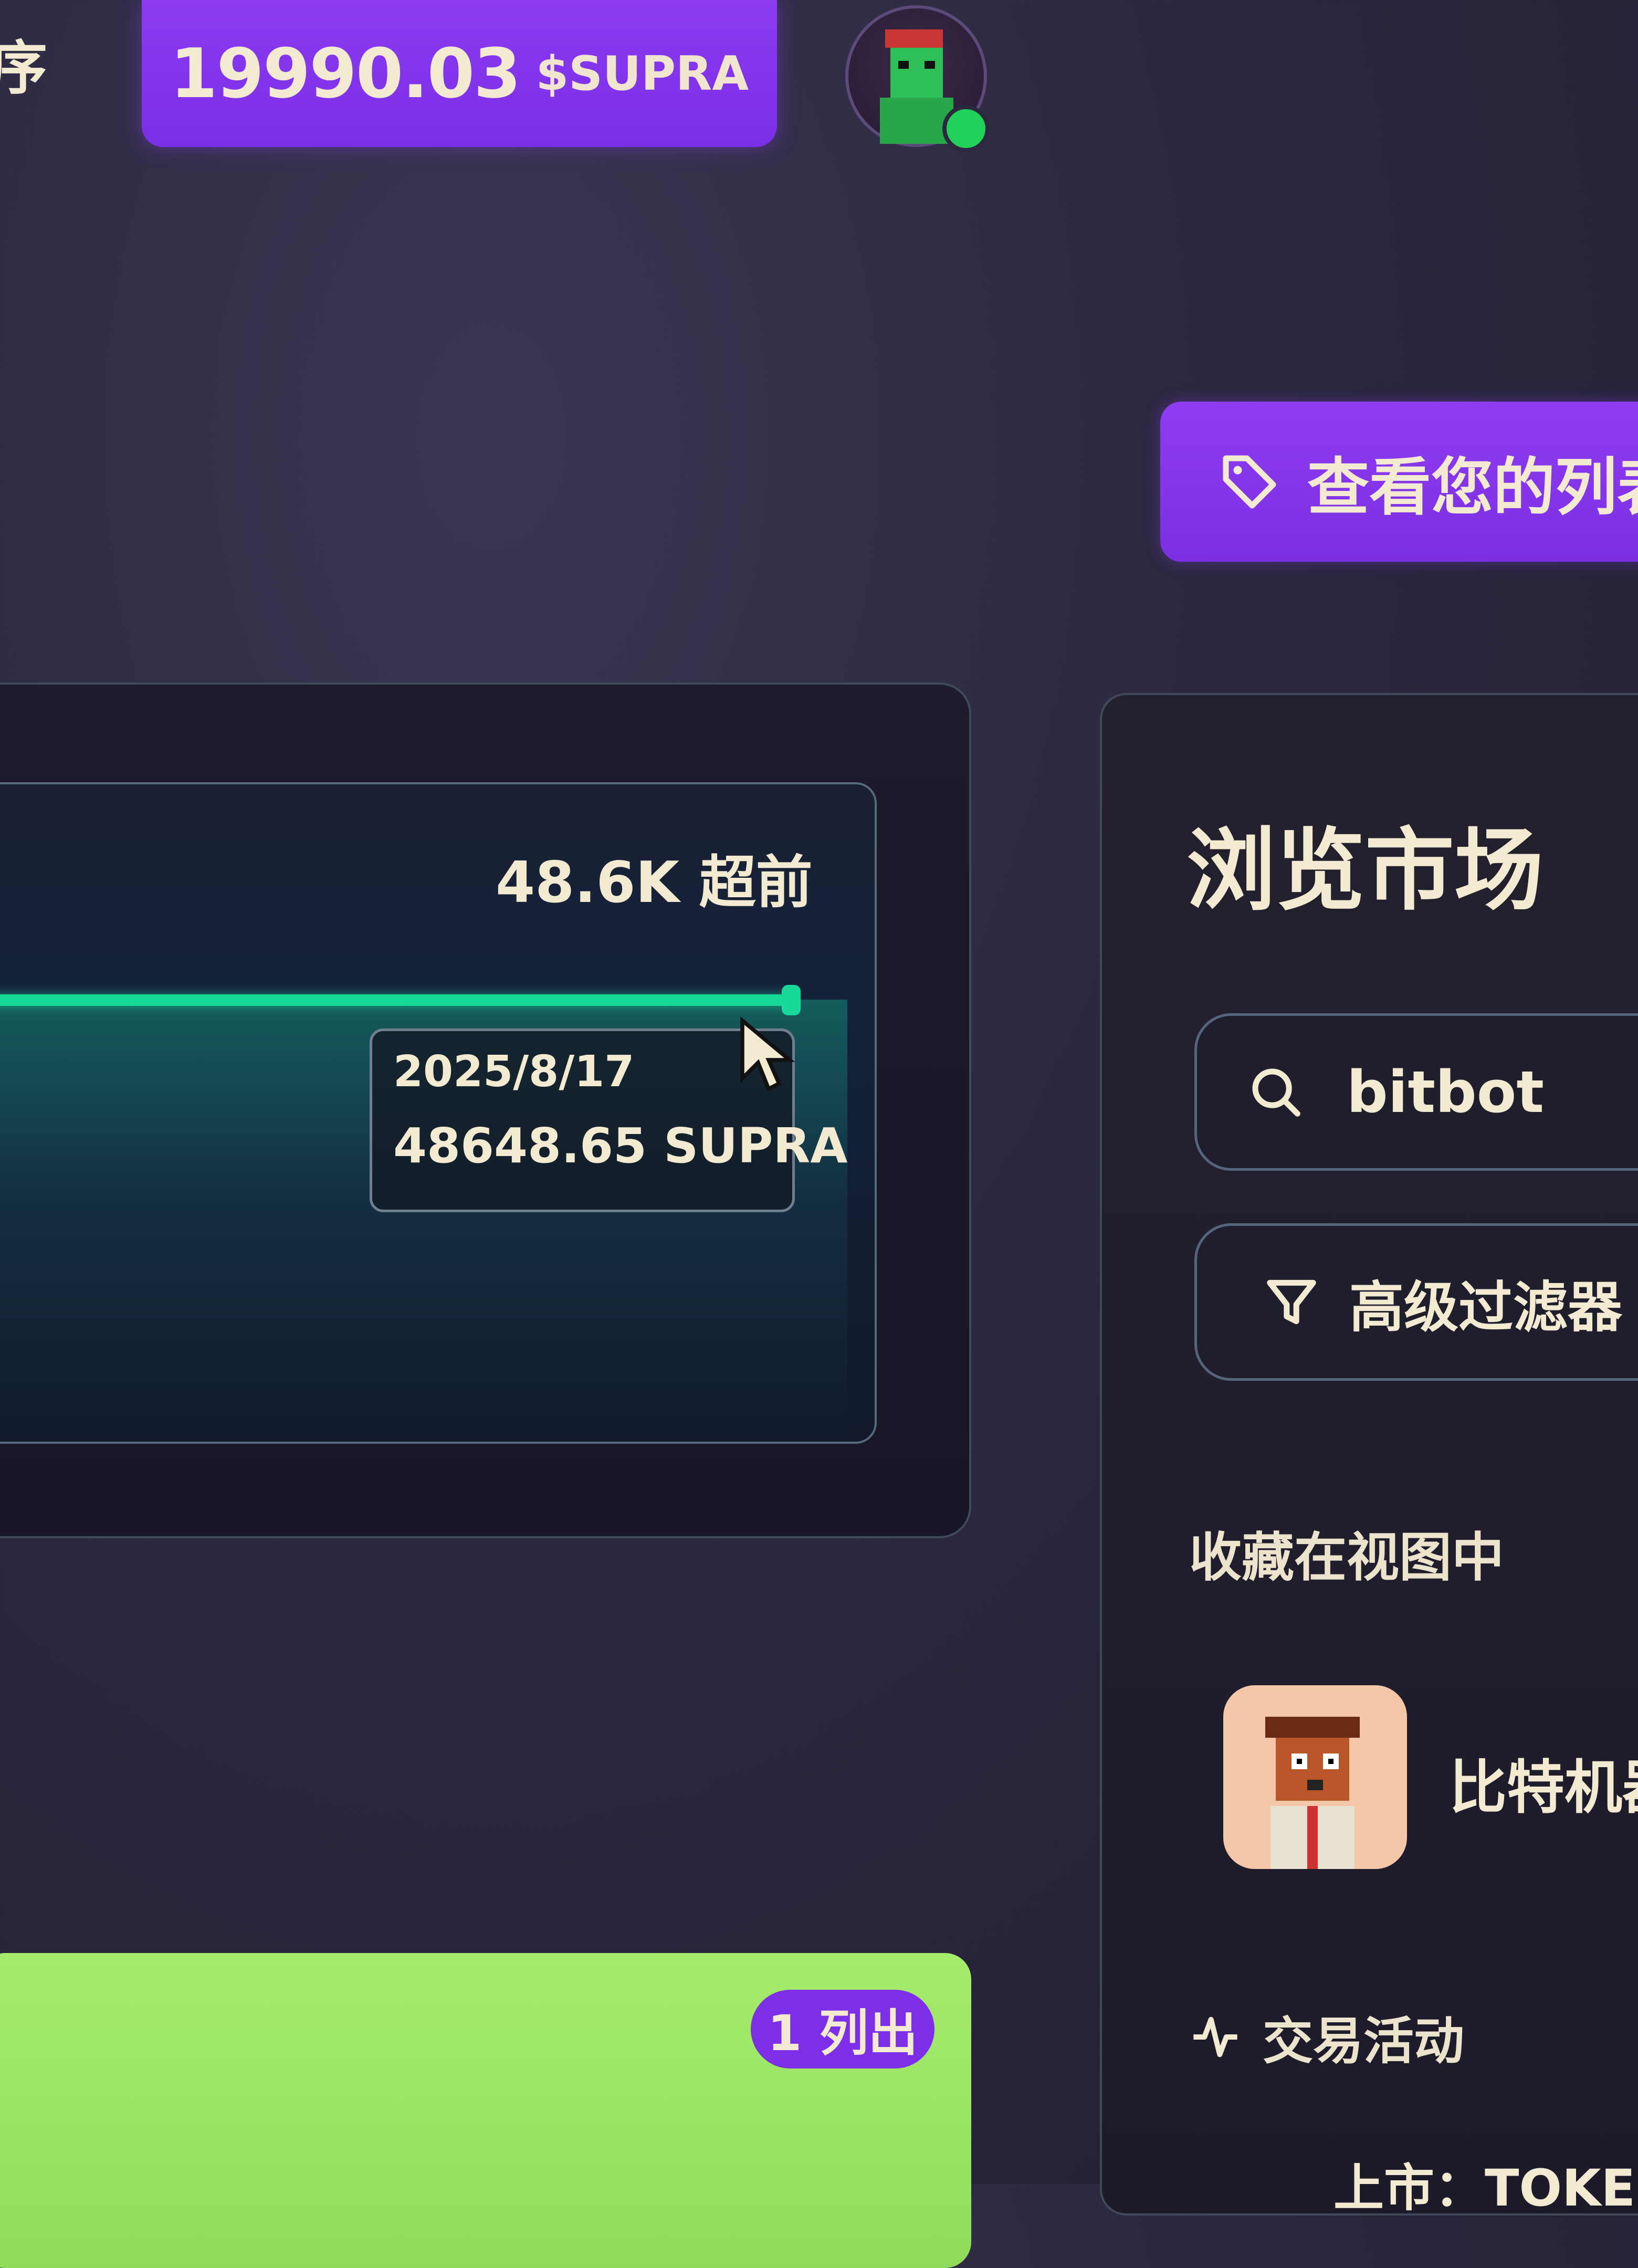 The height and width of the screenshot is (2268, 1638). Describe the element at coordinates (620, 1146) in the screenshot. I see `tooltip-value: 48648.65 SUPRA` at that location.